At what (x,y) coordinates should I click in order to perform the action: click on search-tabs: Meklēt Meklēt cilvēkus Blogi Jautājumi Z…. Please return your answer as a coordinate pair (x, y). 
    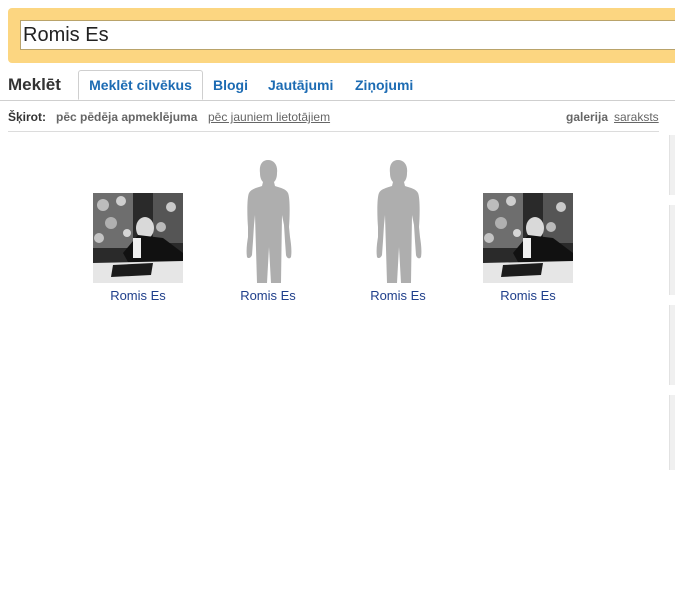
    Looking at the image, I should click on (337, 85).